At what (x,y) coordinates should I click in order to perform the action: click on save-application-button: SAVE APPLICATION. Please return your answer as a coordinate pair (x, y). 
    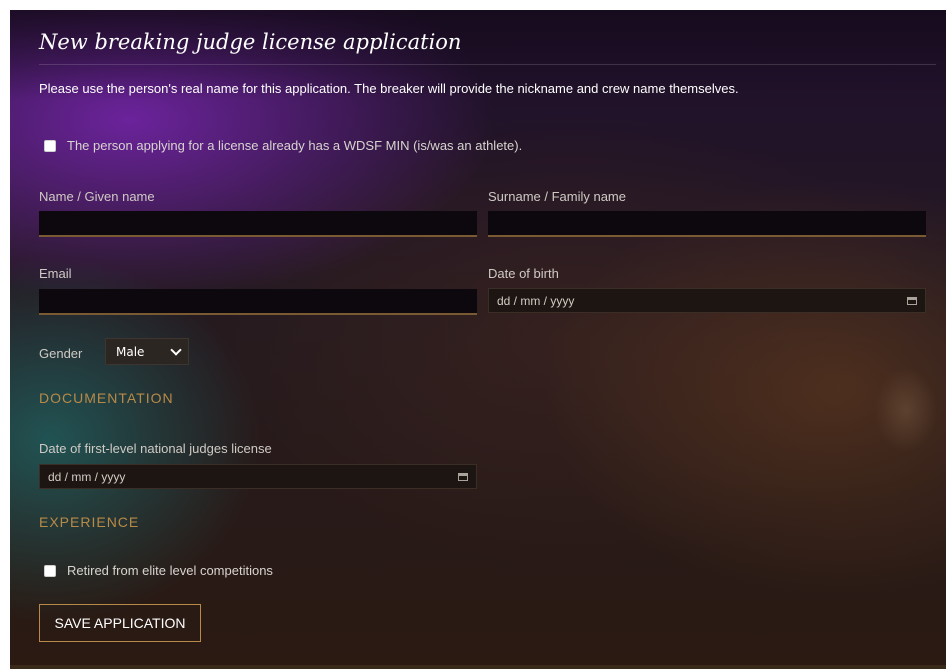
    Looking at the image, I should click on (120, 623).